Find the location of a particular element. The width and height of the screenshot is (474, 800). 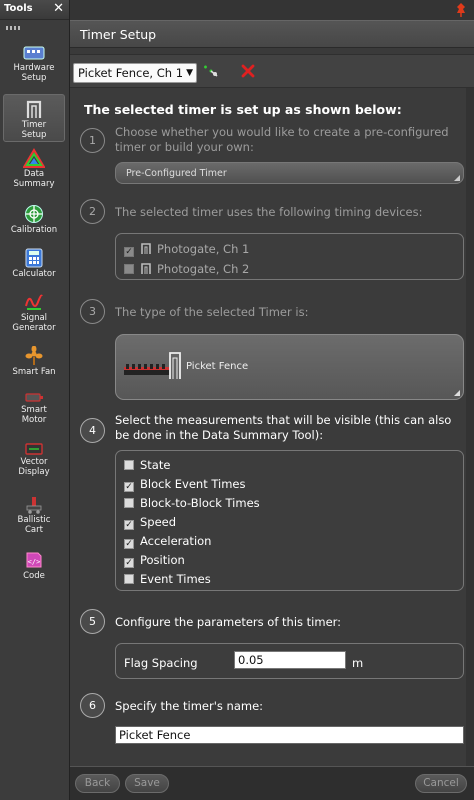

measurement-label: Block Event Times is located at coordinates (193, 484).